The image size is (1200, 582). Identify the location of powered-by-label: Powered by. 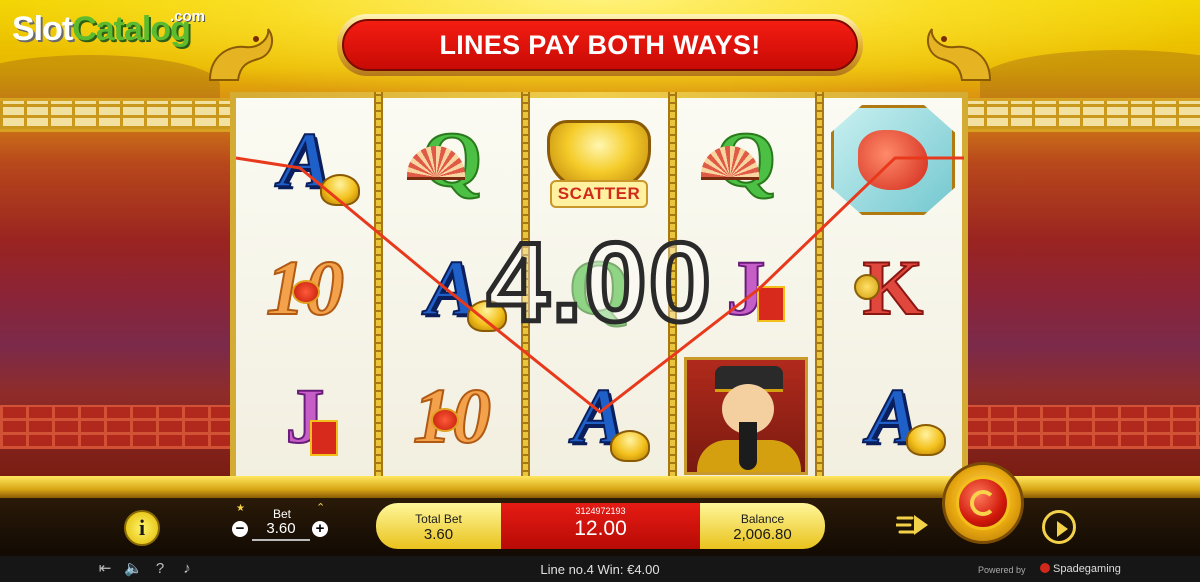
(1002, 570).